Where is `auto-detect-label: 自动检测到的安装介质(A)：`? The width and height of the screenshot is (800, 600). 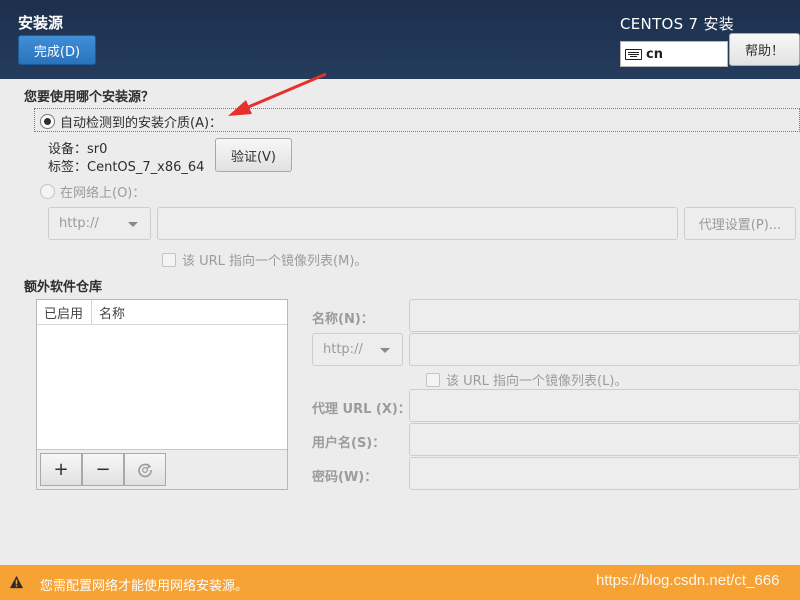 auto-detect-label: 自动检测到的安装介质(A)： is located at coordinates (141, 123).